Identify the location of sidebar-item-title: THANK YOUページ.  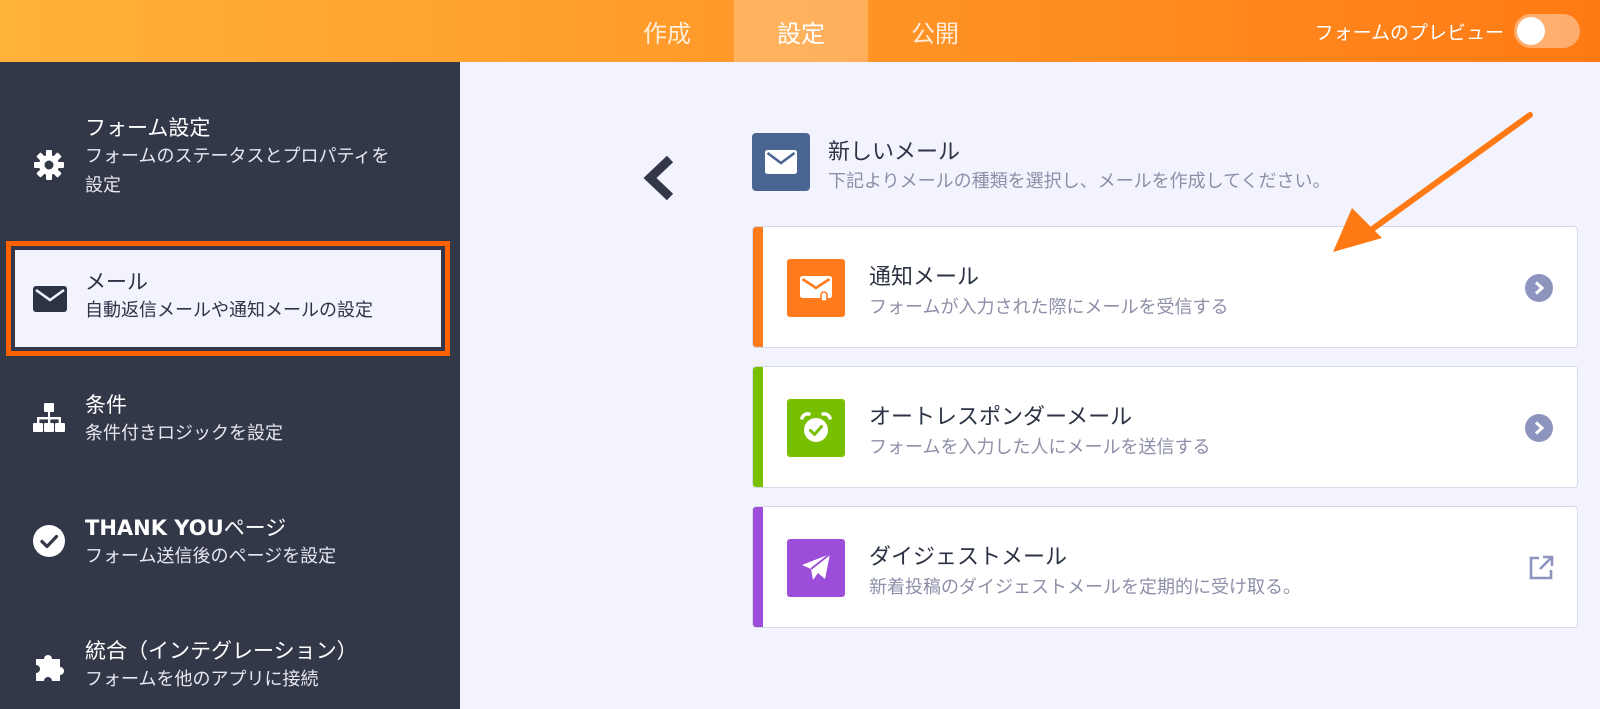
(262, 528).